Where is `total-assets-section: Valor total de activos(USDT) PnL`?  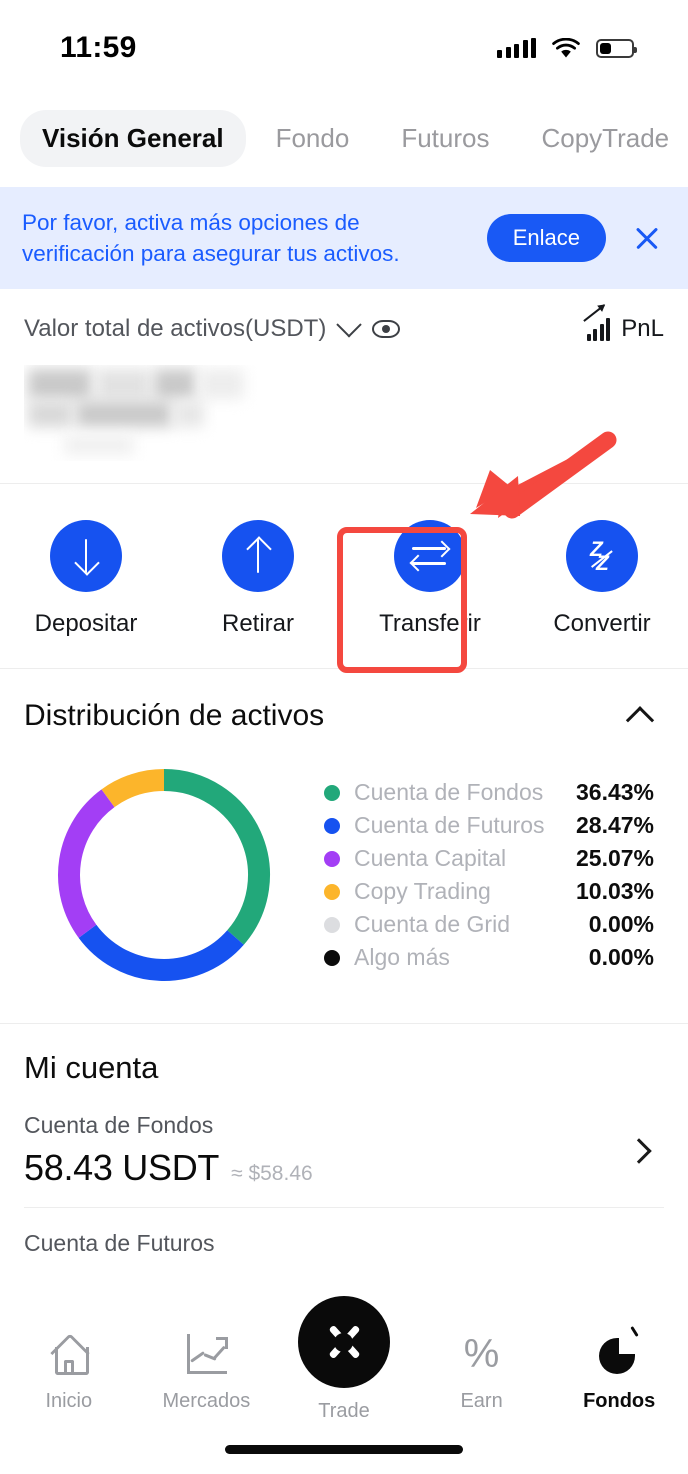 total-assets-section: Valor total de activos(USDT) PnL is located at coordinates (344, 375).